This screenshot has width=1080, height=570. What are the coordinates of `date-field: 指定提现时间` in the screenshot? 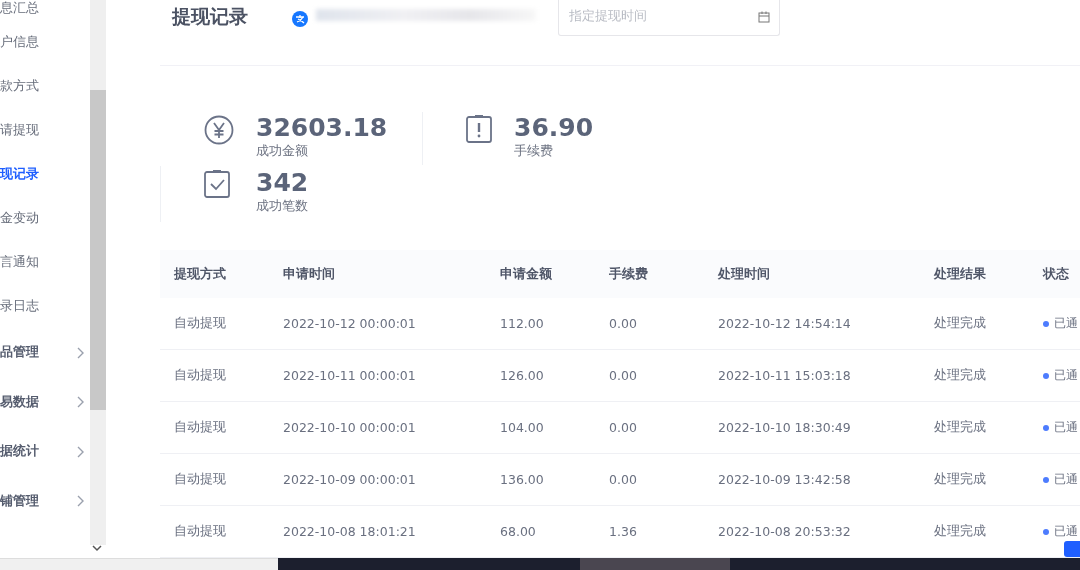 It's located at (669, 18).